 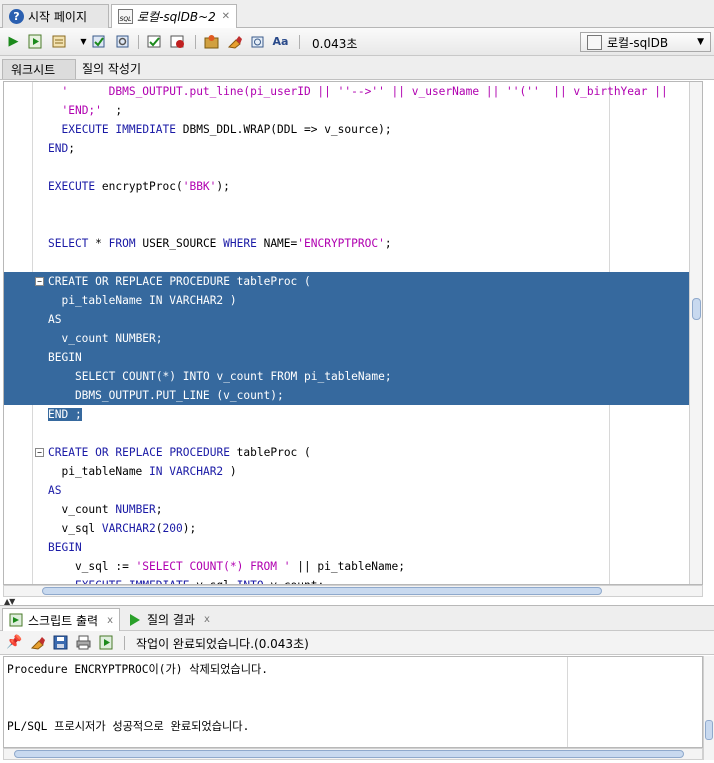 What do you see at coordinates (16, 16) in the screenshot?
I see `help-icon: ?` at bounding box center [16, 16].